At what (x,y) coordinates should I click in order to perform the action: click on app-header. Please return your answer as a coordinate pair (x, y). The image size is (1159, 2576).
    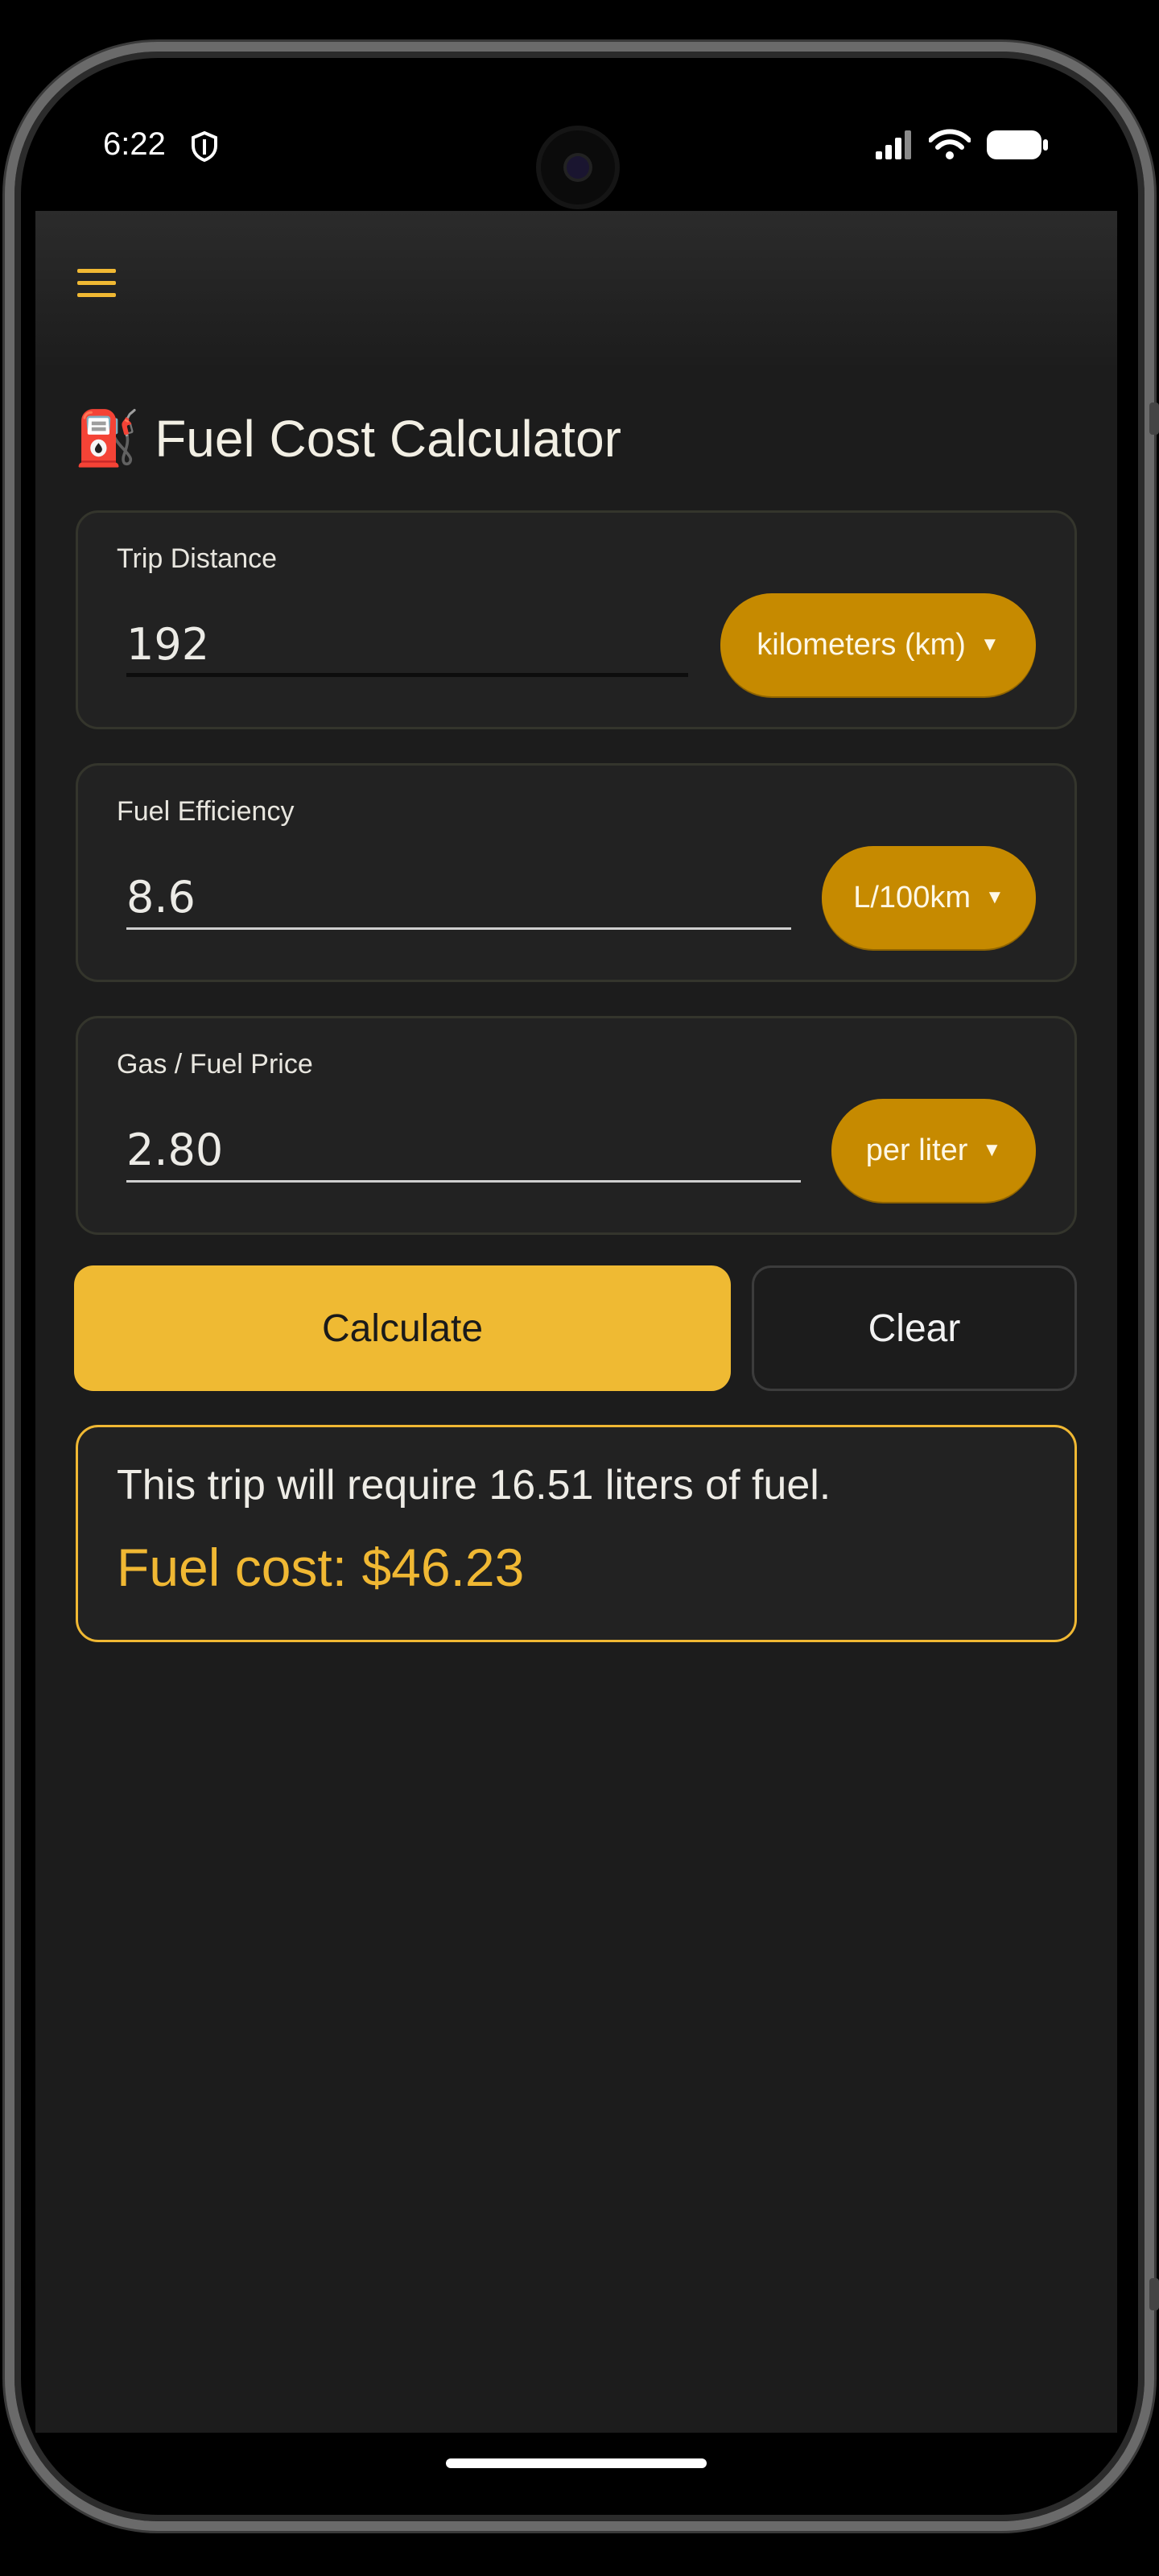
    Looking at the image, I should click on (576, 291).